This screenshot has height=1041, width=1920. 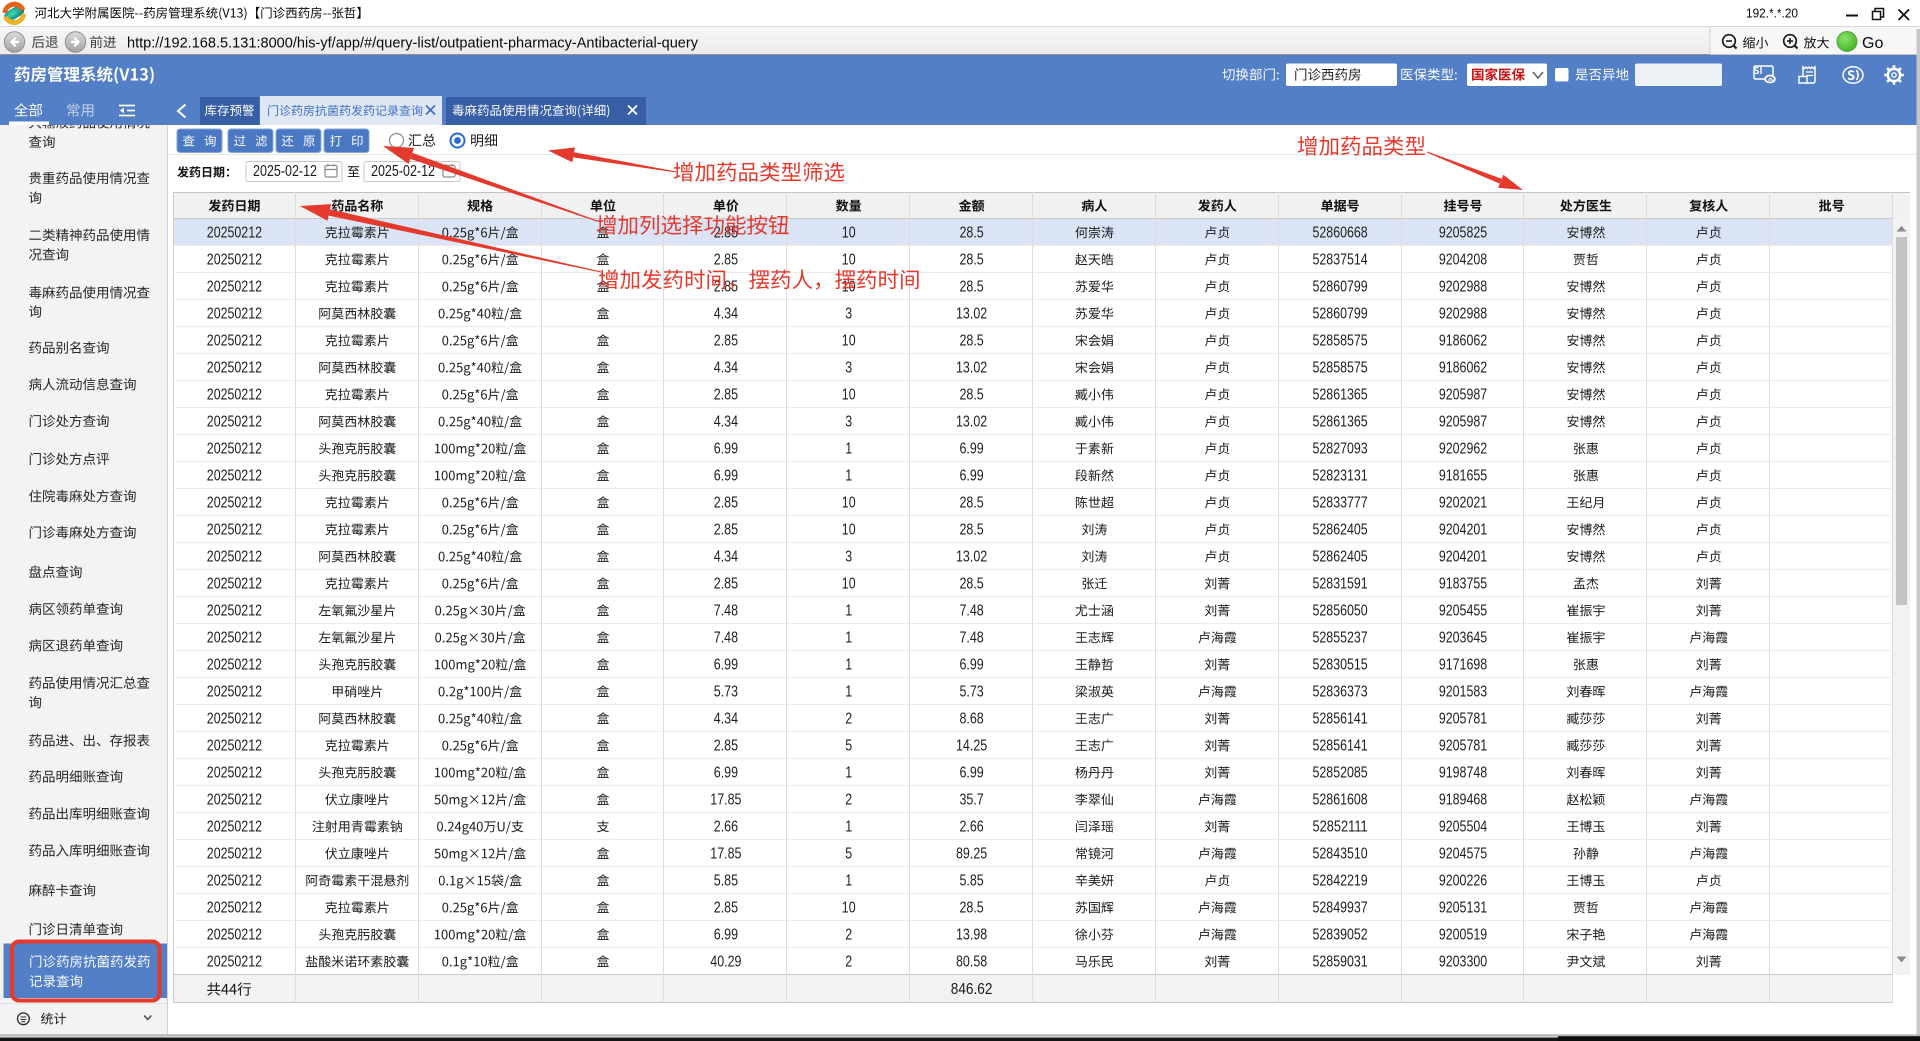 What do you see at coordinates (1340, 772) in the screenshot?
I see `svg-text: 52852085` at bounding box center [1340, 772].